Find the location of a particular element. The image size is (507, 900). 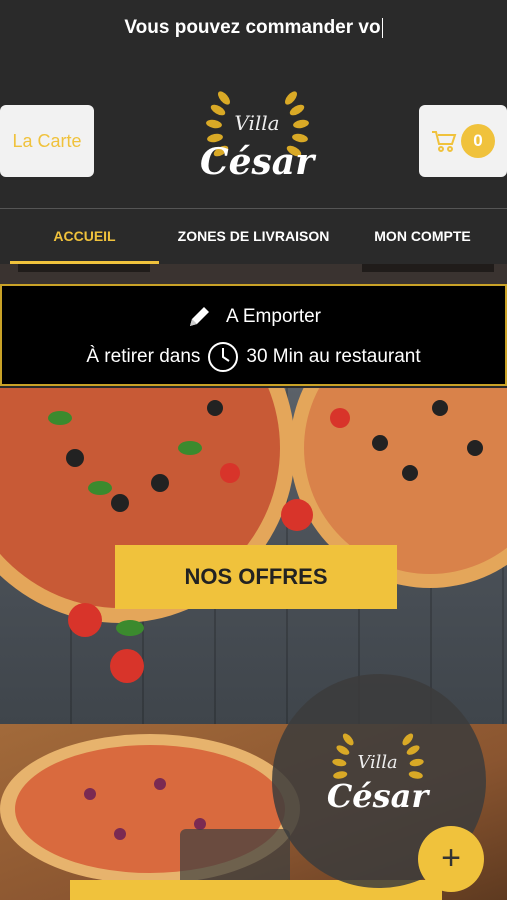

cart-count-badge: 0 is located at coordinates (478, 141).